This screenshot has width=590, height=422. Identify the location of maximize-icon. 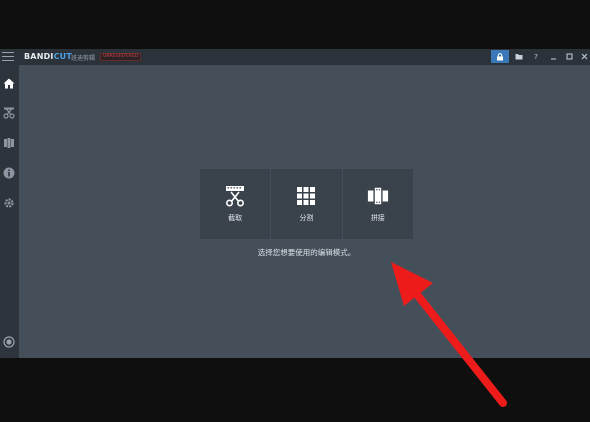
(569, 56).